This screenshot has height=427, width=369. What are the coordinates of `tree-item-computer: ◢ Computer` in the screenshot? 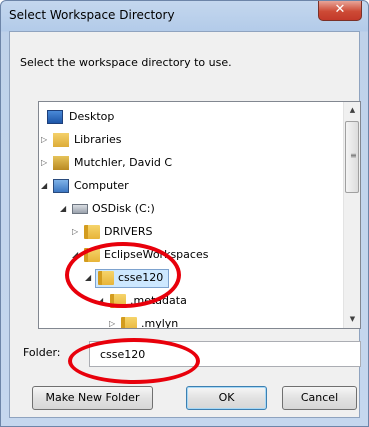 It's located at (189, 186).